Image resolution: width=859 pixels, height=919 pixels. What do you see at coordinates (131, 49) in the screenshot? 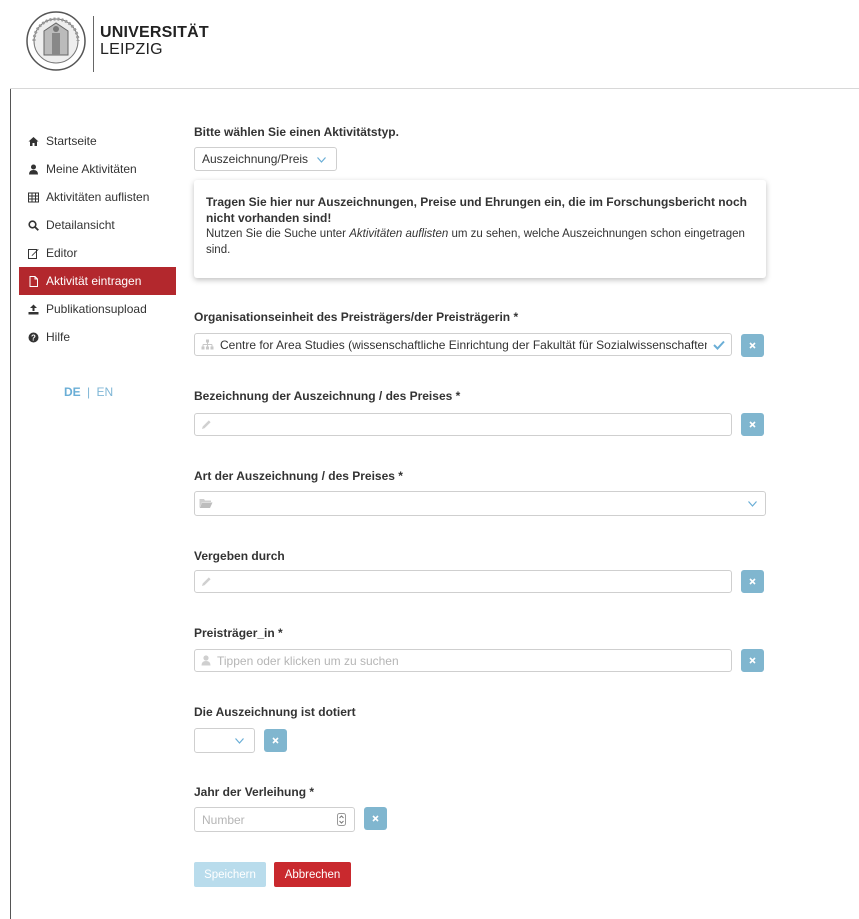
I see `logo-line-2: LEIPZIG` at bounding box center [131, 49].